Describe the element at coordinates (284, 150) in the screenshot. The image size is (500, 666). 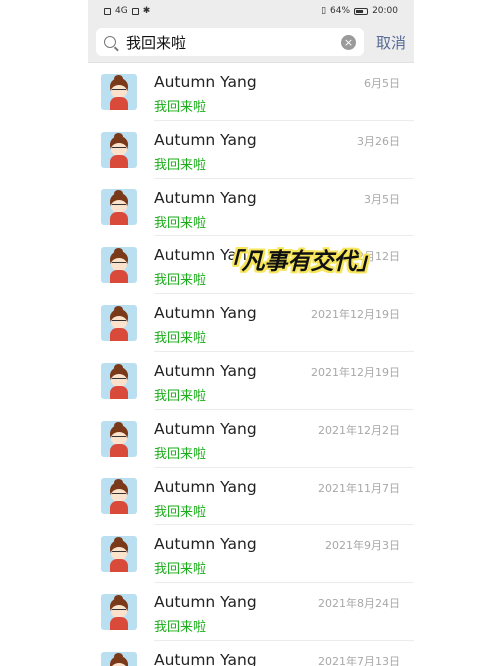
I see `result-info: Autumn Yang 我回来啦 3月26日` at that location.